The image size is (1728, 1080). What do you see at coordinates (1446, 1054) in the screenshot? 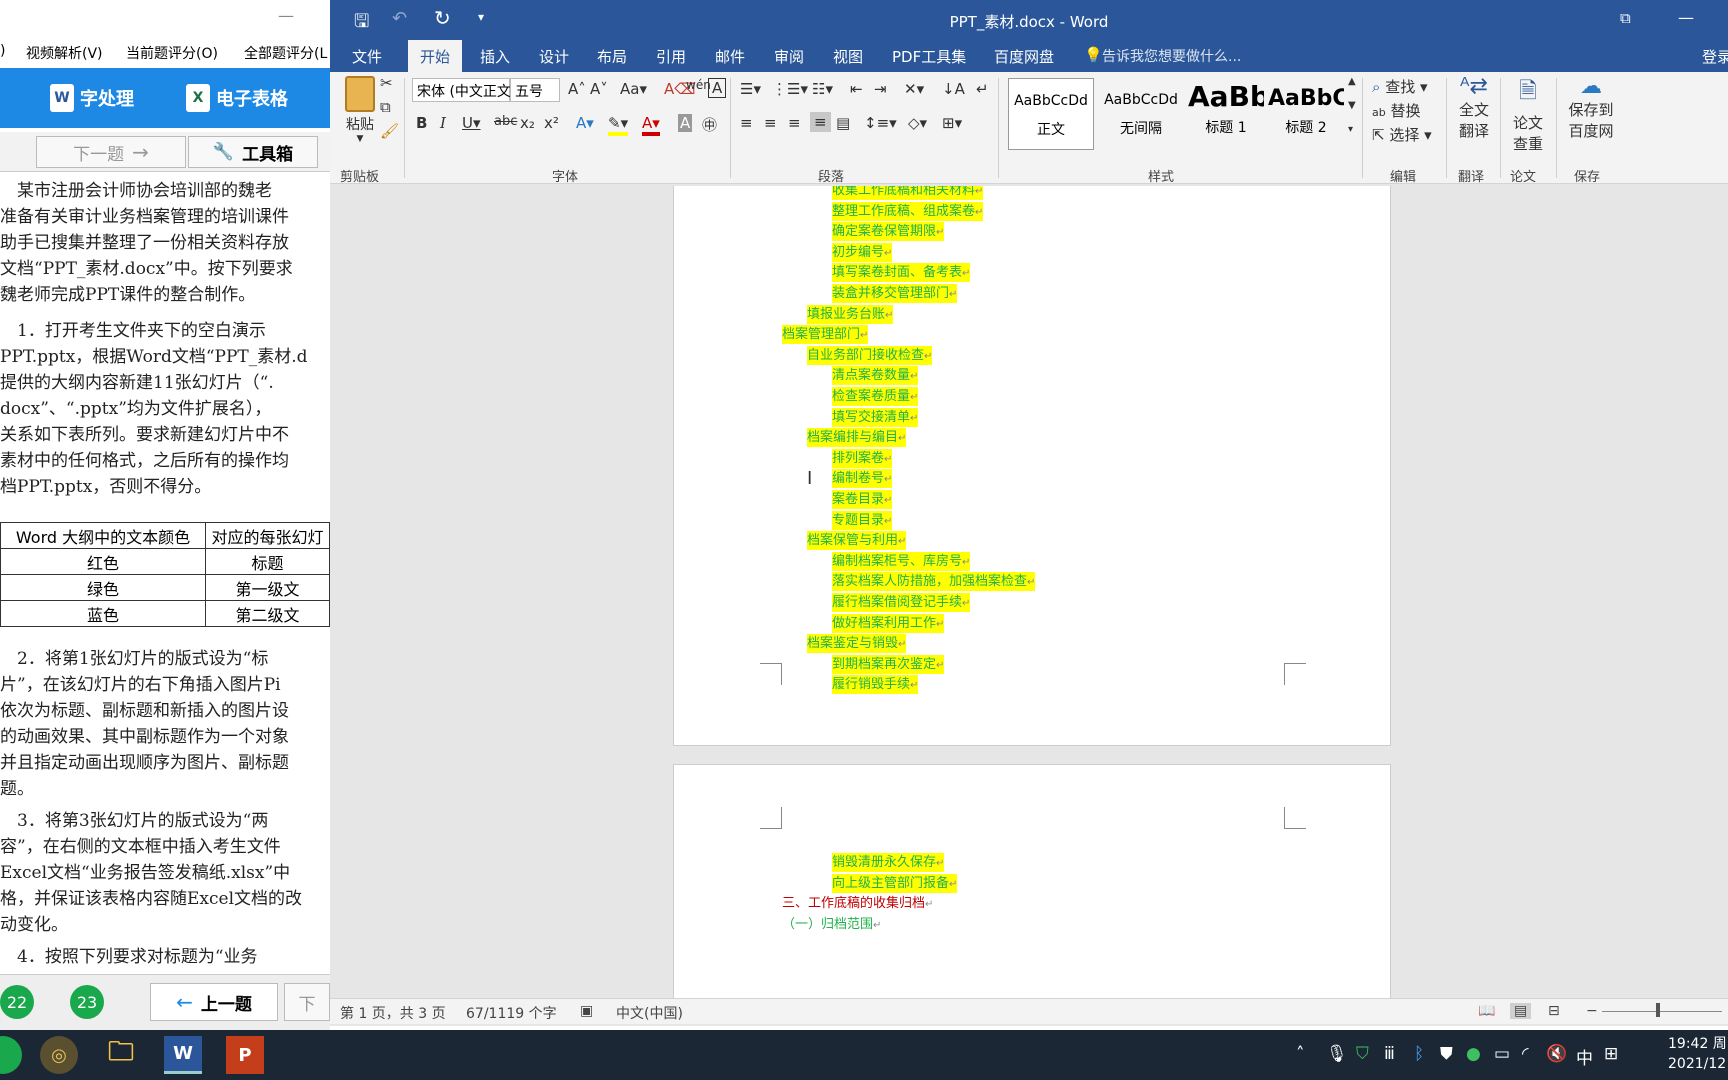
I see `security-icon: ⛊` at bounding box center [1446, 1054].